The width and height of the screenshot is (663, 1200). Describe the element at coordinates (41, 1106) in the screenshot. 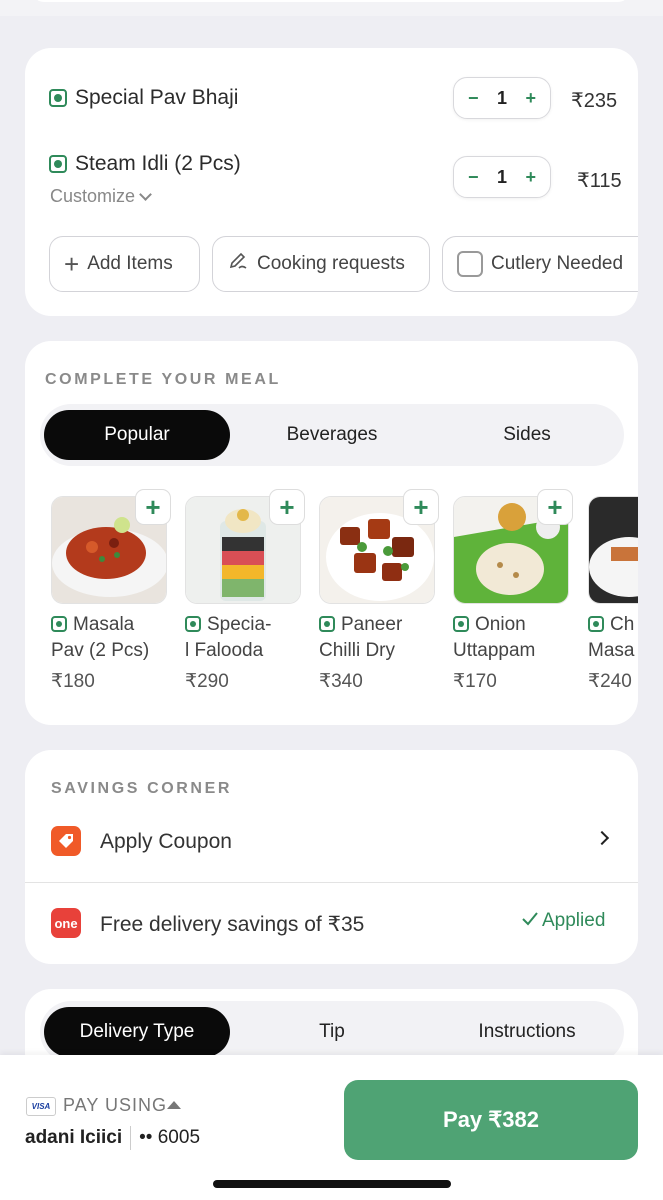

I see `visa-card-icon: VISA` at that location.